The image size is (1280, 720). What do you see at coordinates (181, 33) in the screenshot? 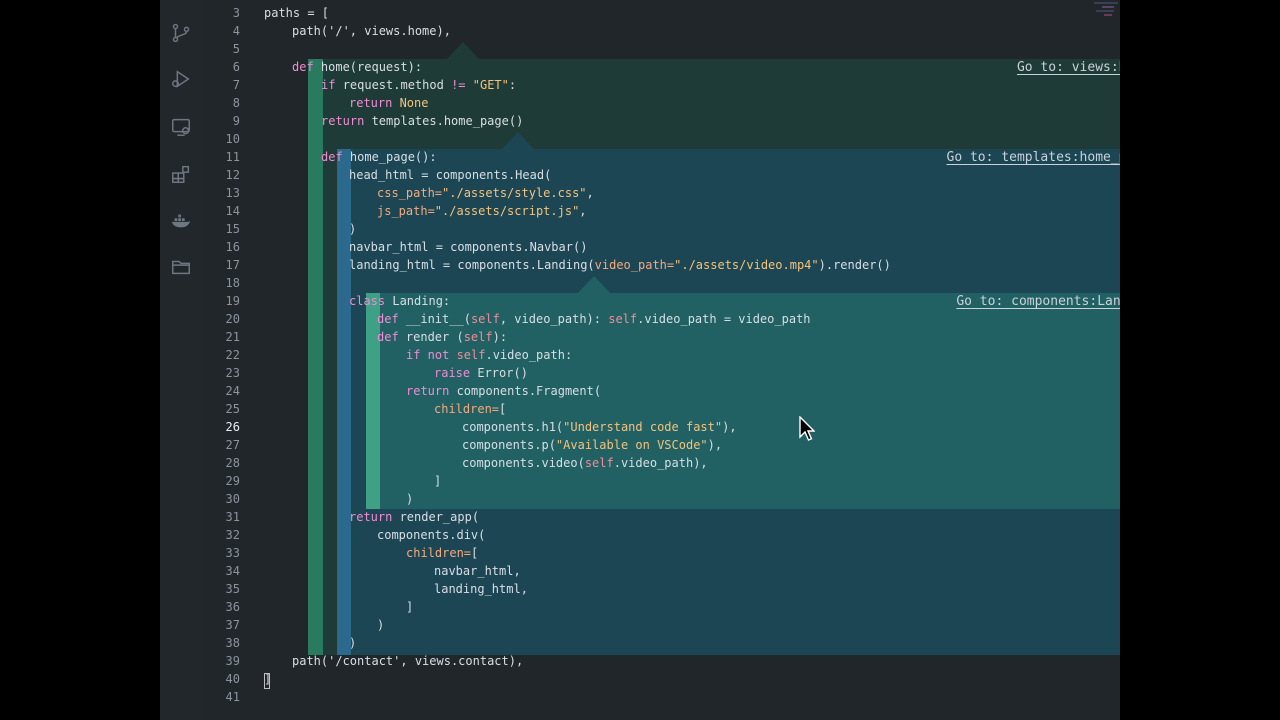
I see `source-control-icon` at bounding box center [181, 33].